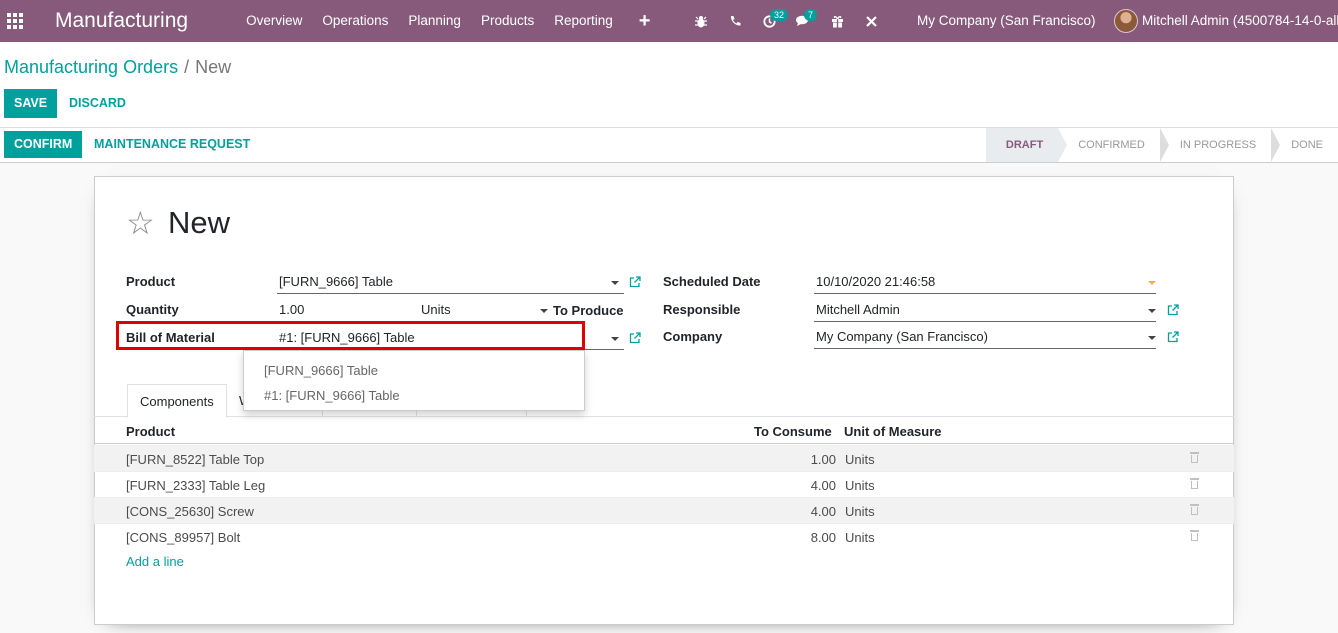 This screenshot has width=1338, height=633. I want to click on dropdown-option: [FURN_9666] Table, so click(414, 370).